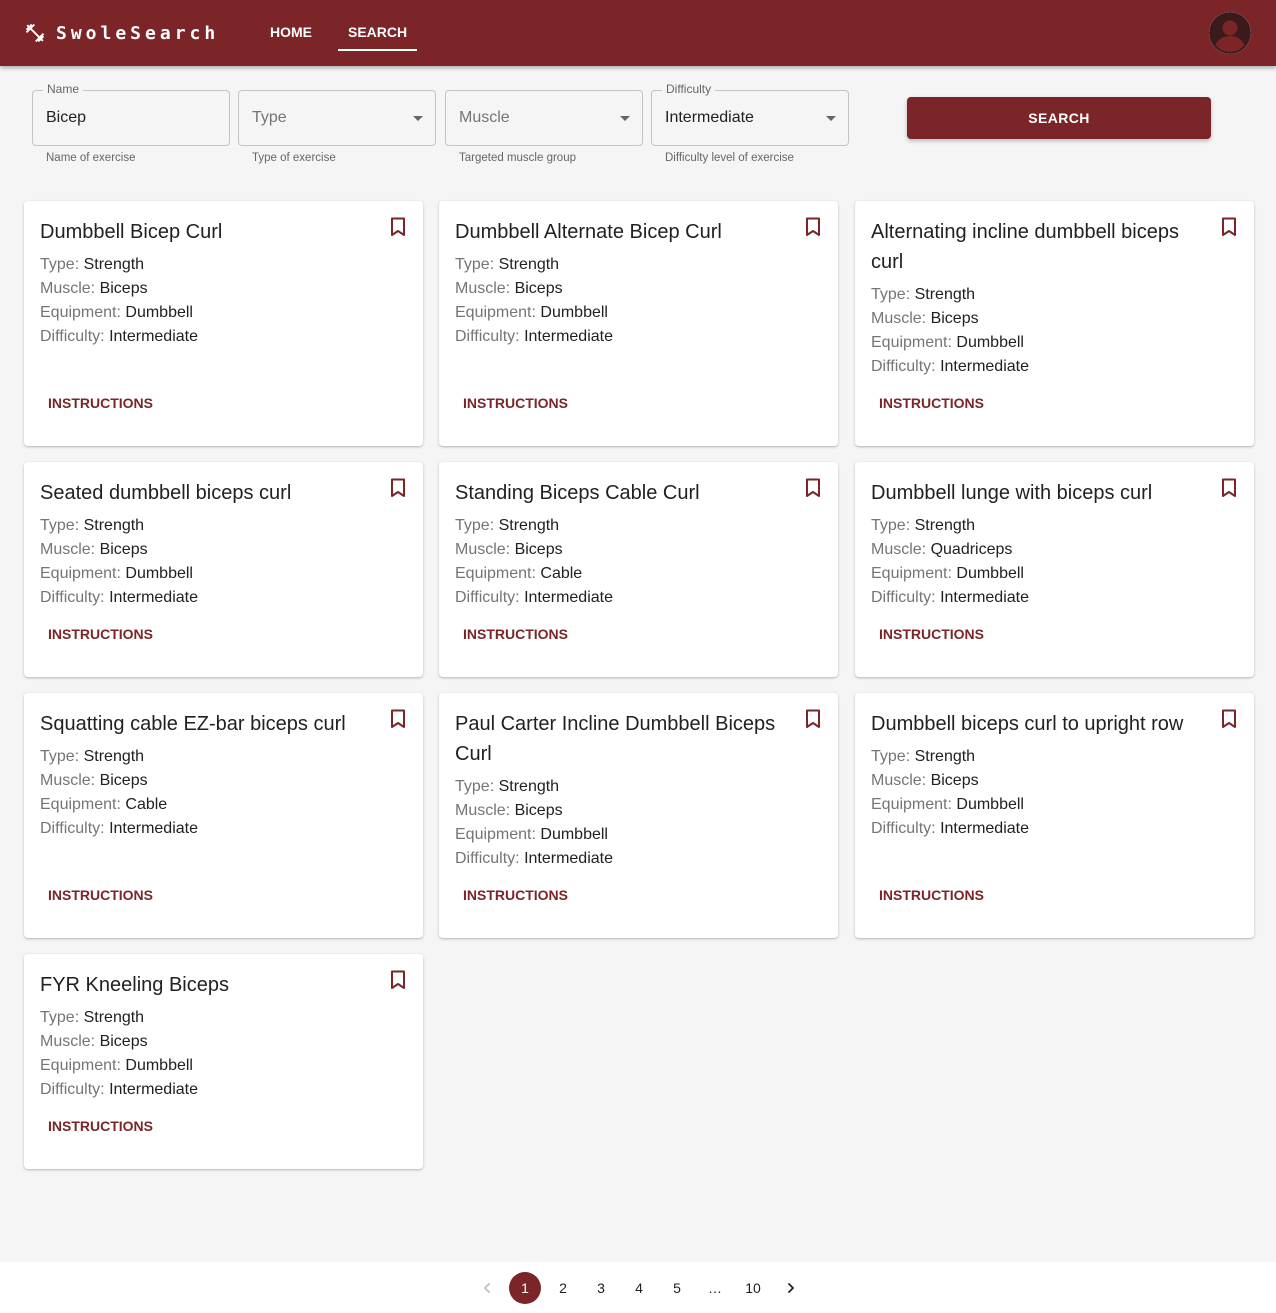 This screenshot has width=1276, height=1313. I want to click on account-circle-icon, so click(1230, 33).